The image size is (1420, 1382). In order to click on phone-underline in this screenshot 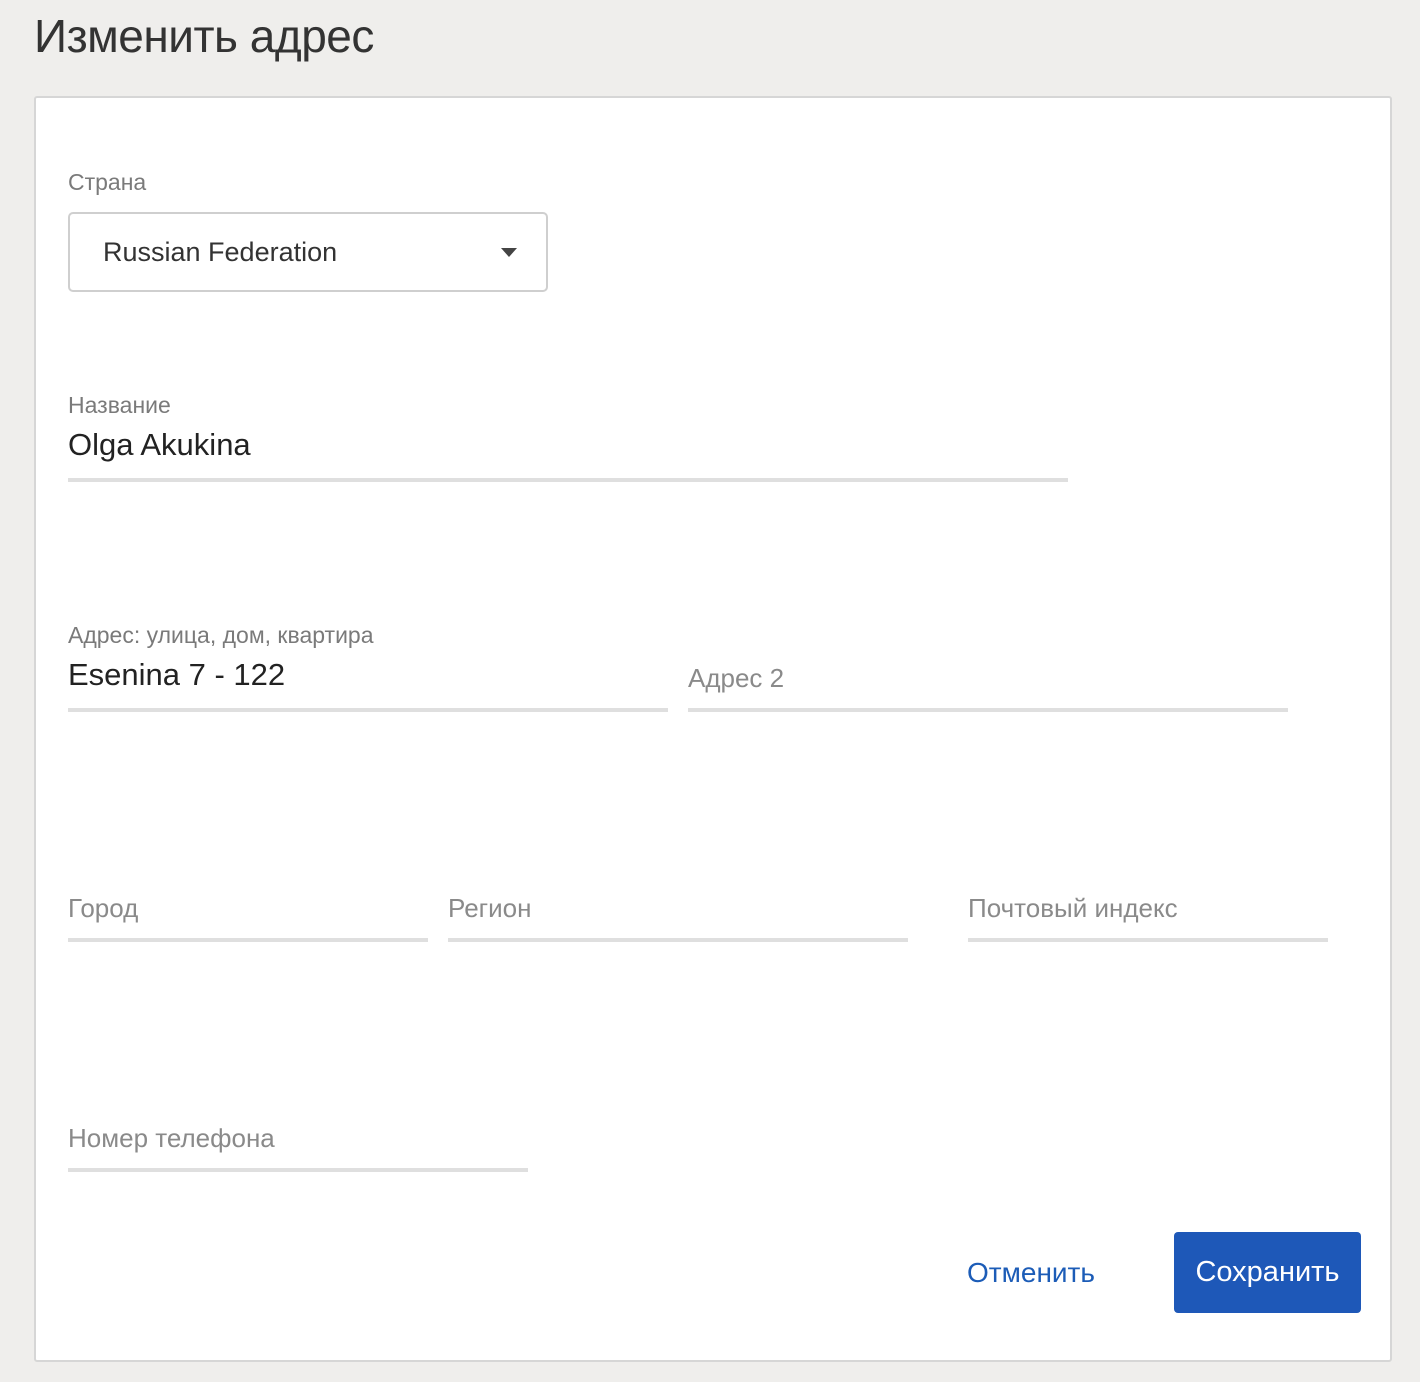, I will do `click(298, 1170)`.